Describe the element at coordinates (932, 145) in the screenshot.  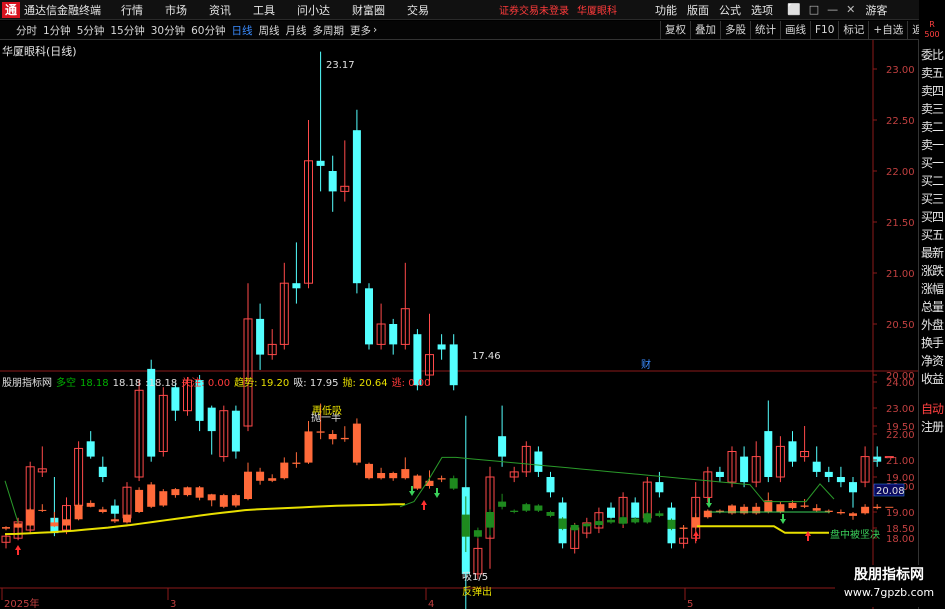
I see `side-panel-item: 卖一` at that location.